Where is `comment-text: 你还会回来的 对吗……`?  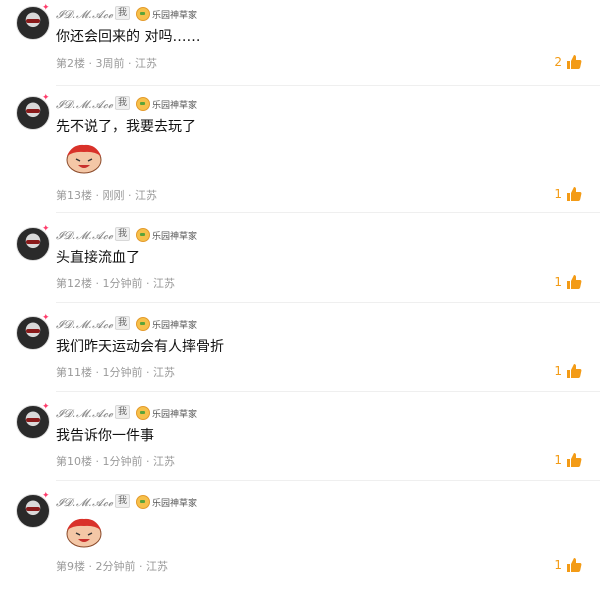 comment-text: 你还会回来的 对吗…… is located at coordinates (128, 37).